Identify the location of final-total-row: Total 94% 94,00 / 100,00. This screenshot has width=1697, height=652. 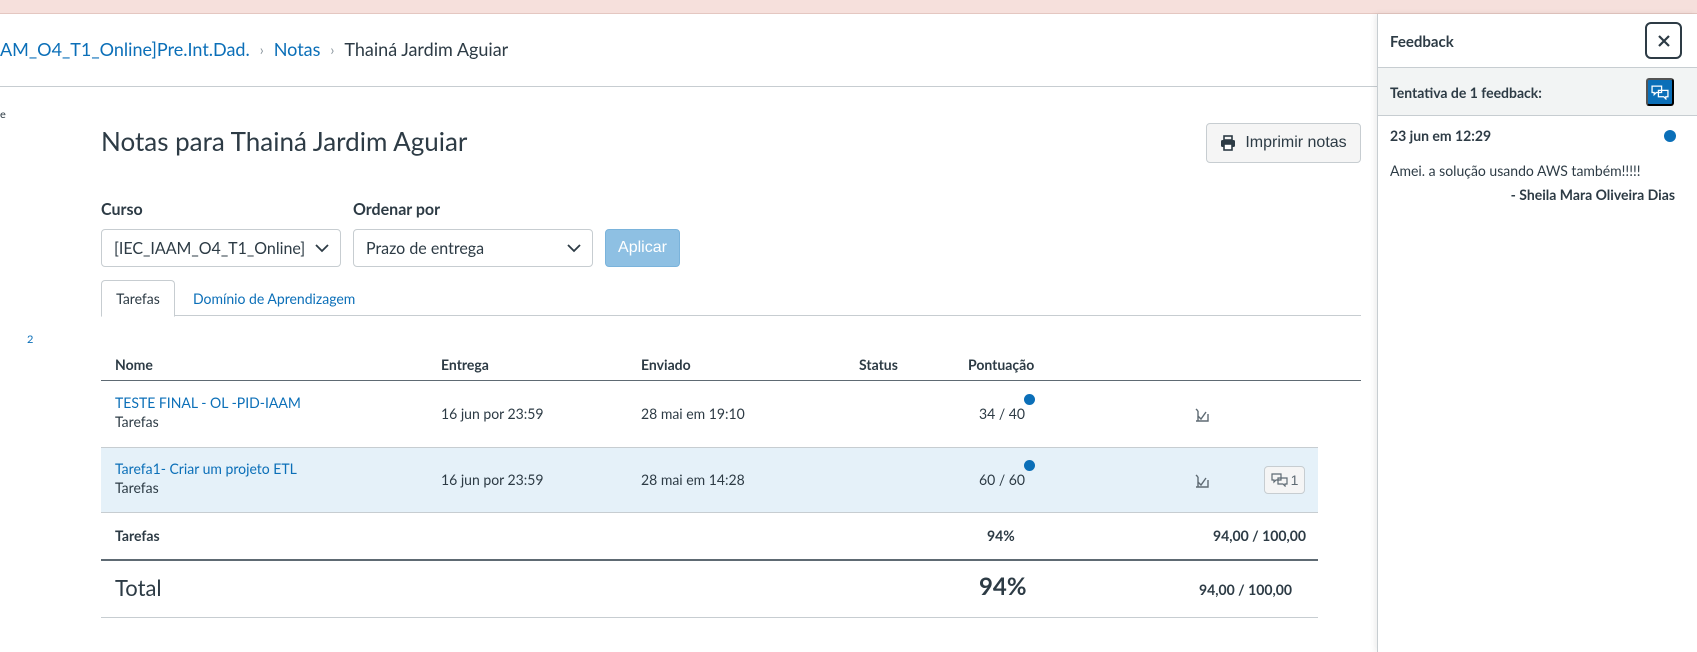
(709, 589).